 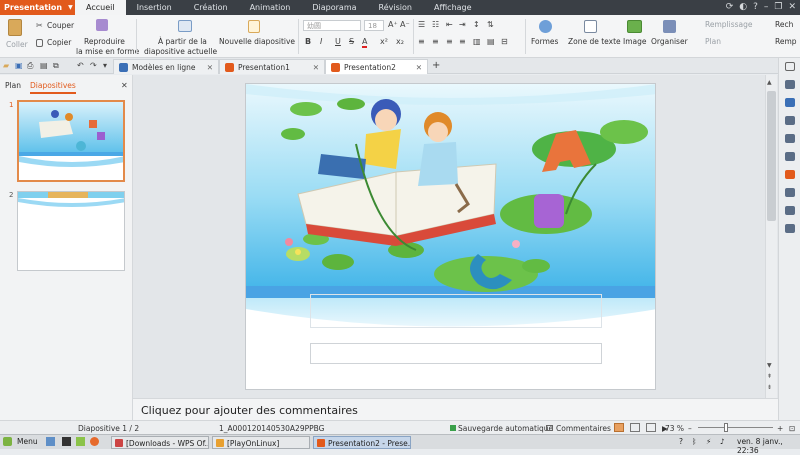 What do you see at coordinates (669, 41) in the screenshot?
I see `arrange-button: Organiser` at bounding box center [669, 41].